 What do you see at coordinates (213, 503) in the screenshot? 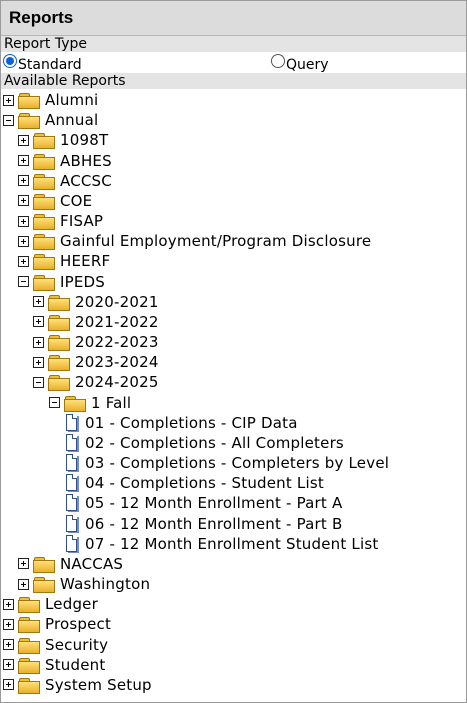
I see `tree-item-label: 05 - 12 Month Enrollment - Part A` at bounding box center [213, 503].